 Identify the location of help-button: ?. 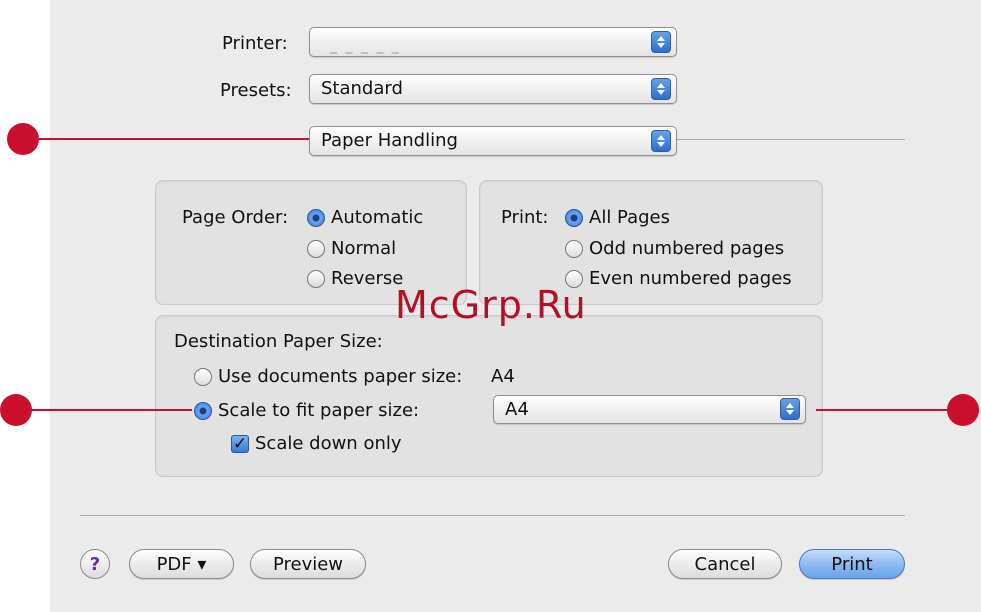
(95, 564).